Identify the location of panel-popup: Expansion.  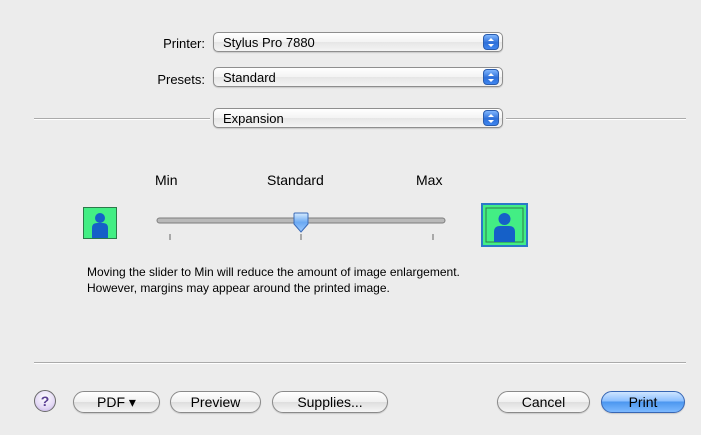
(358, 118).